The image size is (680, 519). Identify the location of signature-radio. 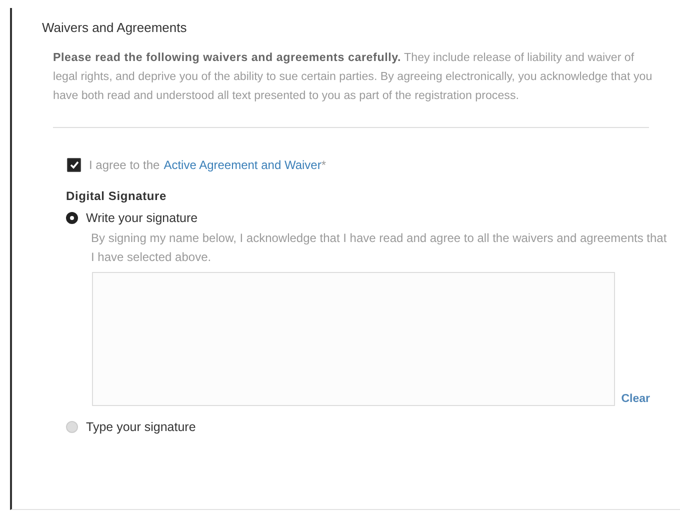
(72, 218).